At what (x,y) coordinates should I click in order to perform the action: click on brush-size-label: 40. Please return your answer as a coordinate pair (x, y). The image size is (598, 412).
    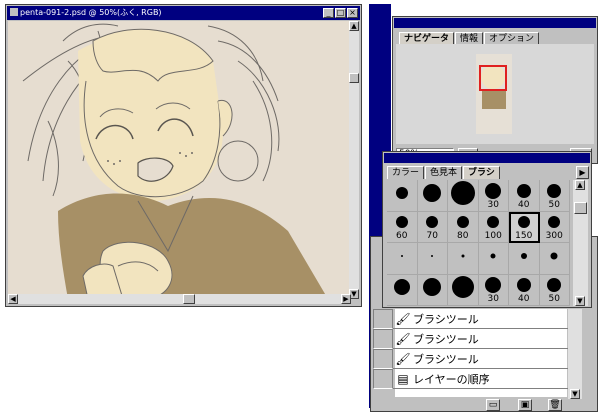
    Looking at the image, I should click on (524, 299).